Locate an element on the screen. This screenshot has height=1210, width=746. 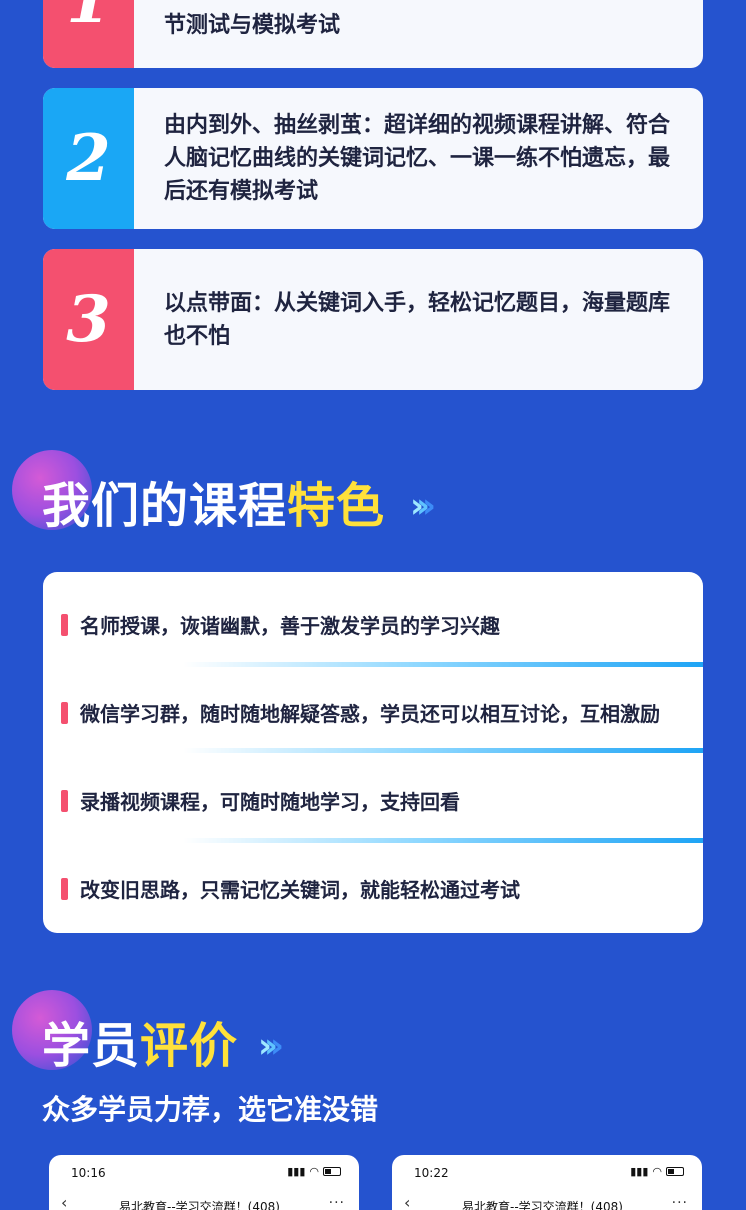
step-number-1: 1 is located at coordinates (88, 34).